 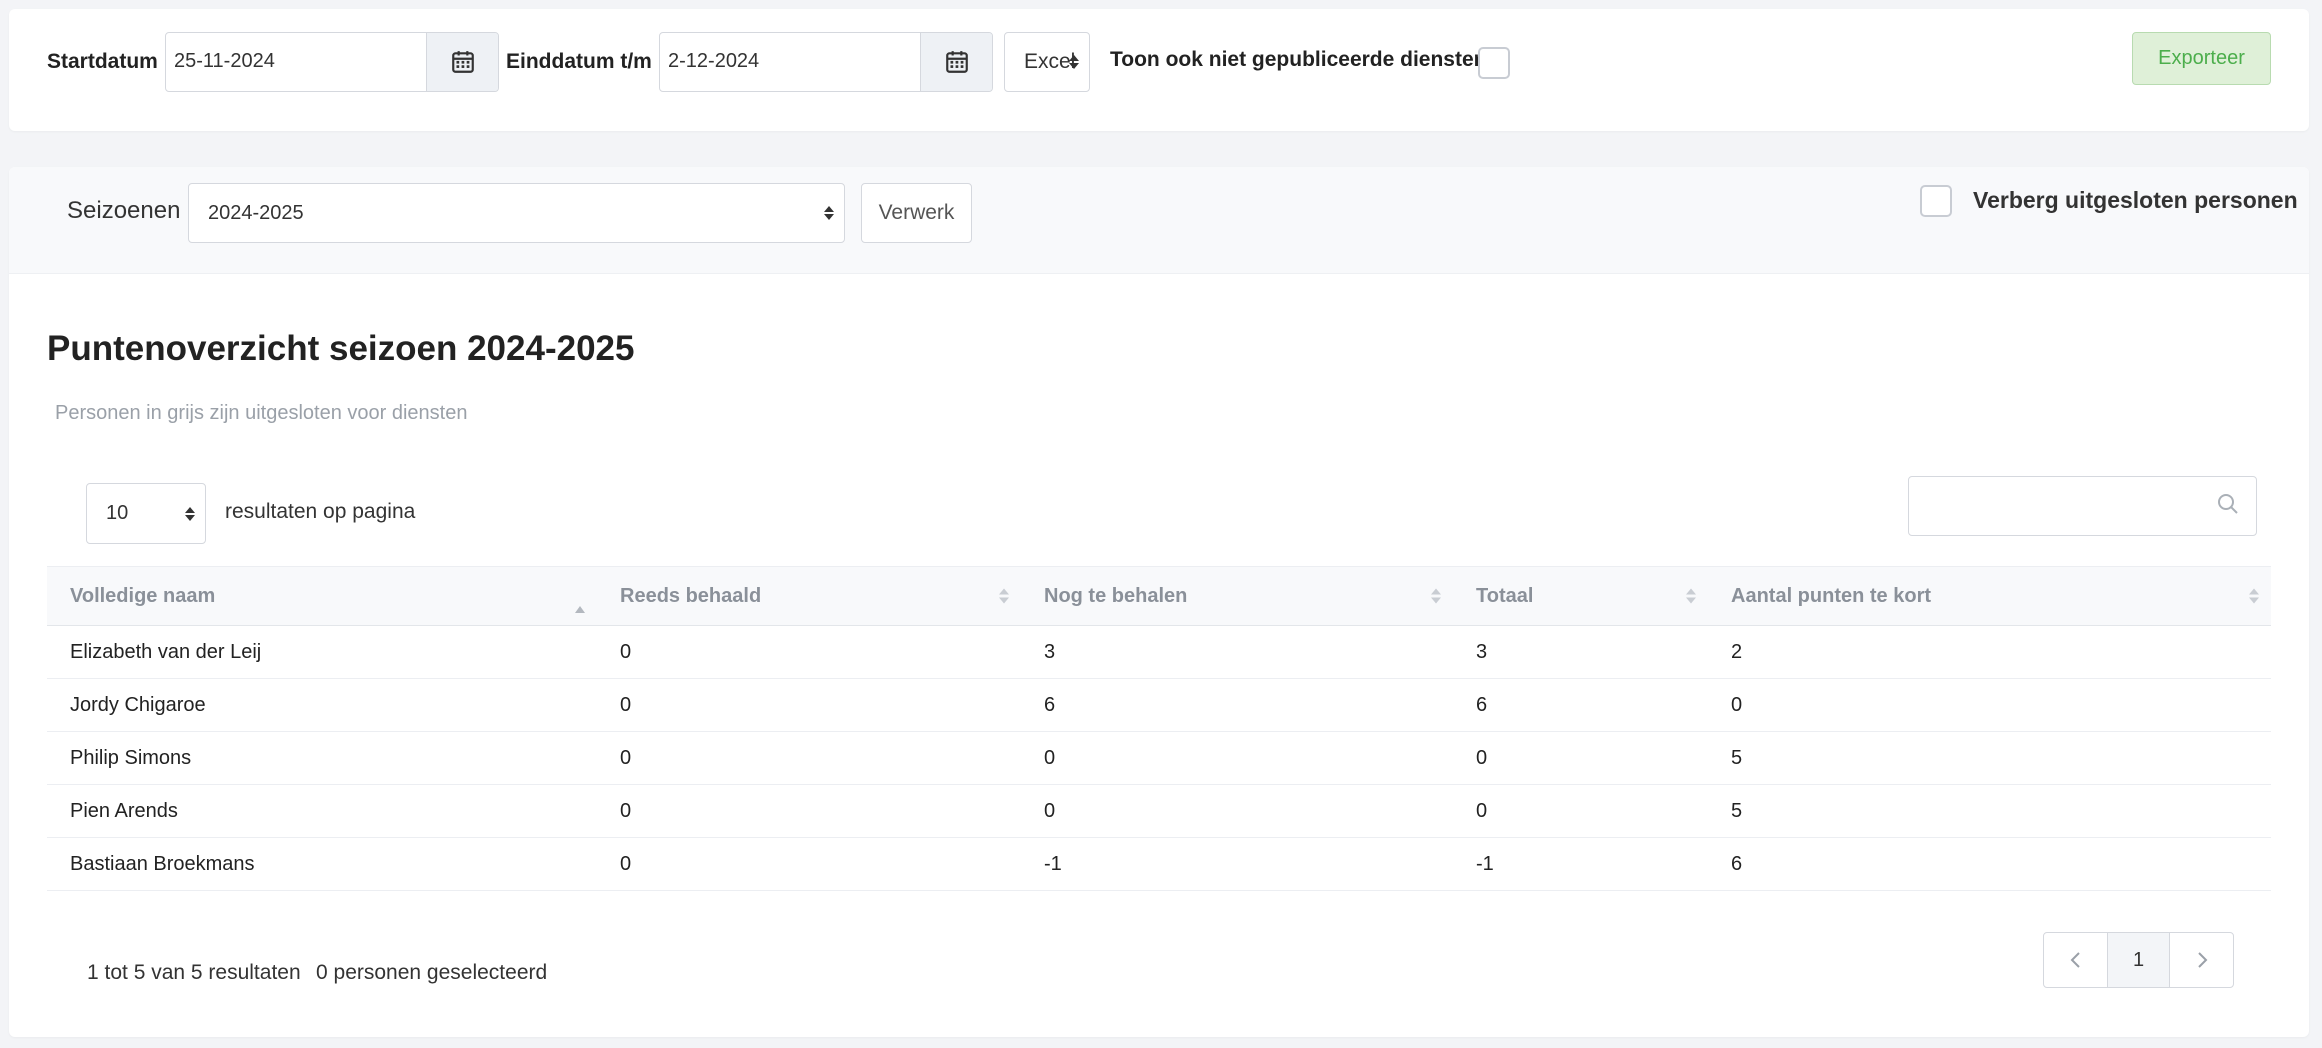 I want to click on format-select: Excel, so click(x=1047, y=62).